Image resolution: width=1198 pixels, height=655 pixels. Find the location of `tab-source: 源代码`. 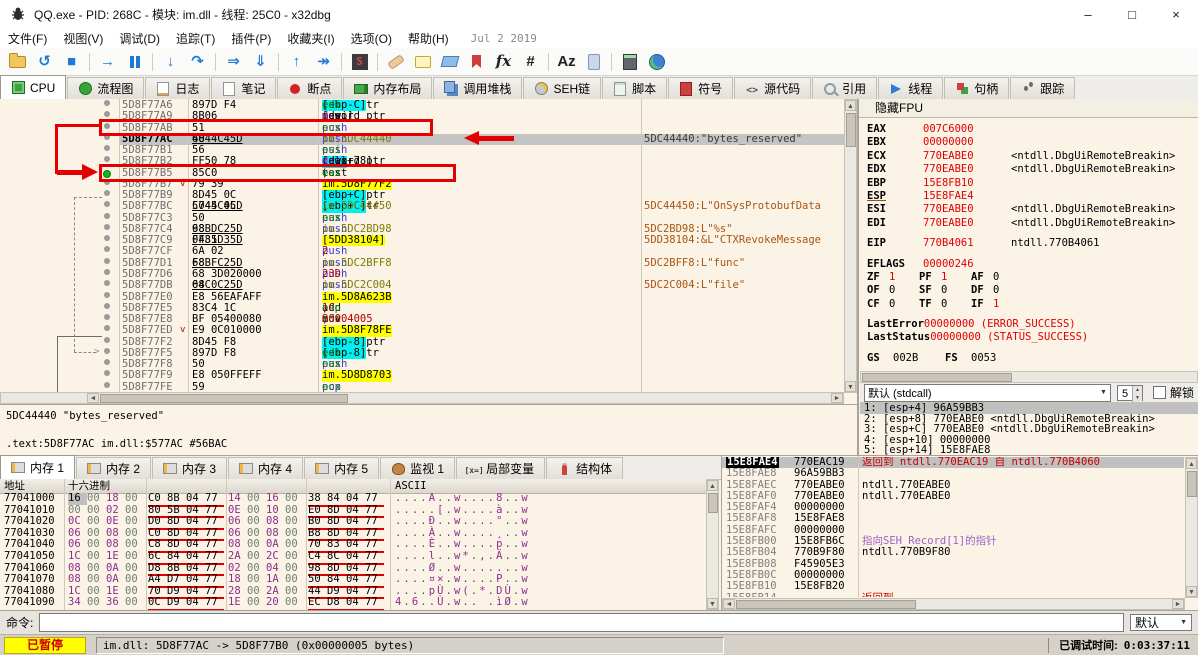

tab-source: 源代码 is located at coordinates (773, 88).